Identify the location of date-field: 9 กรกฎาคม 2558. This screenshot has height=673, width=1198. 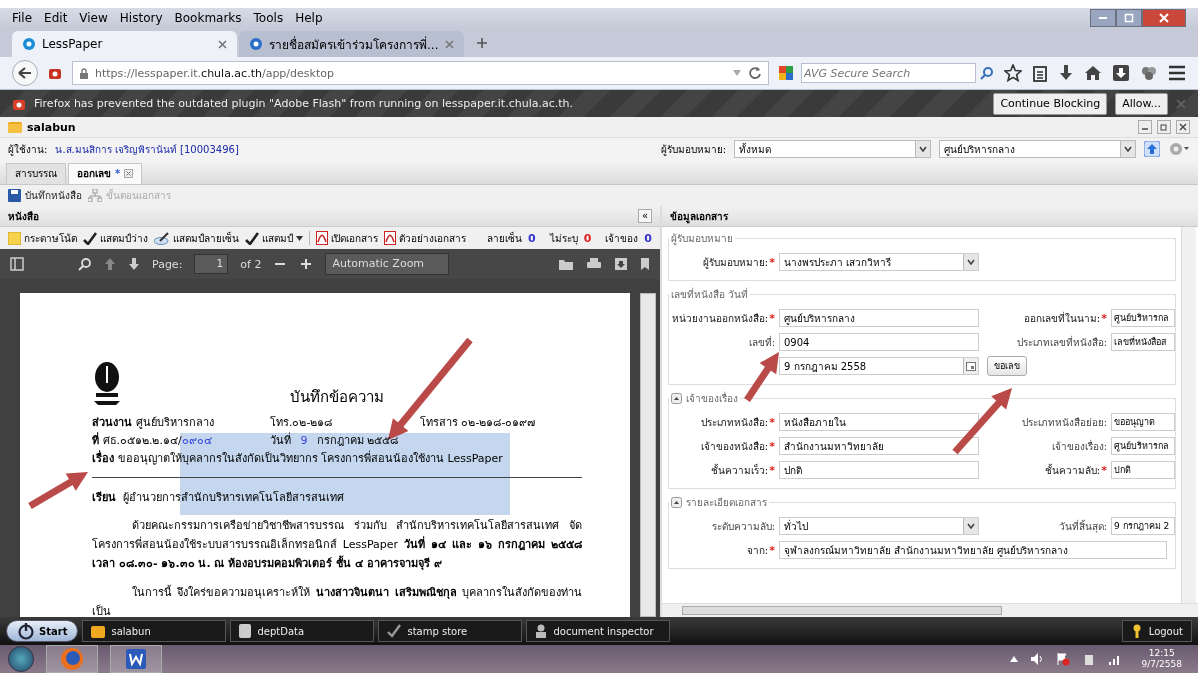
(879, 366).